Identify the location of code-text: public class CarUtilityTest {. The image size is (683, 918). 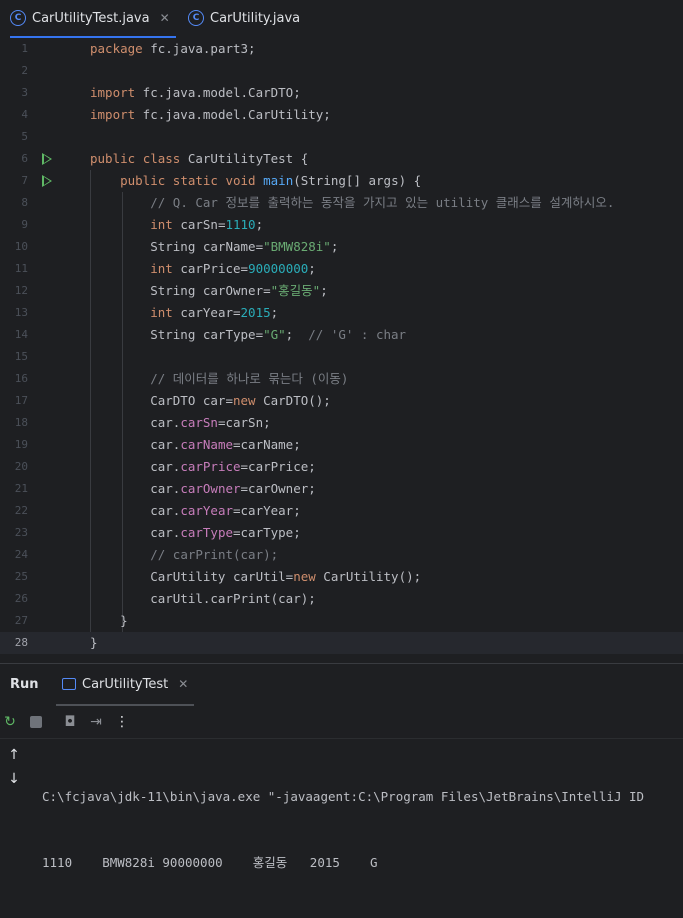
(199, 158).